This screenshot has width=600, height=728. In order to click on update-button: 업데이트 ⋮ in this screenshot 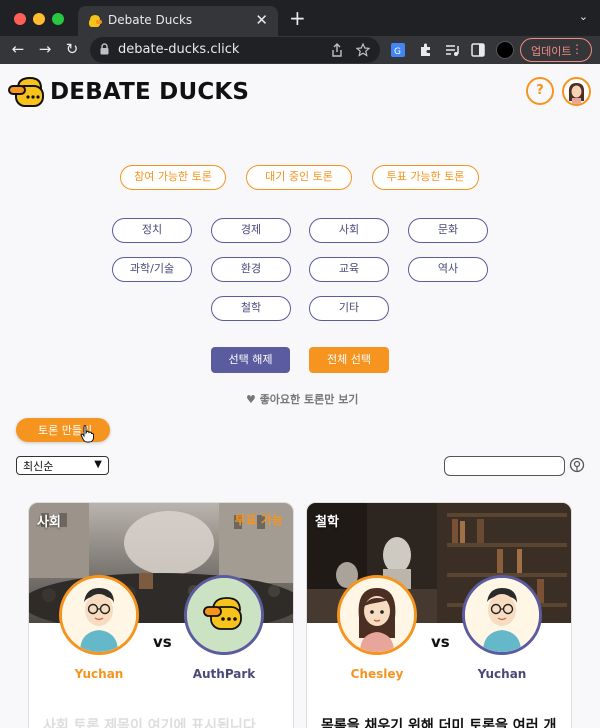, I will do `click(556, 50)`.